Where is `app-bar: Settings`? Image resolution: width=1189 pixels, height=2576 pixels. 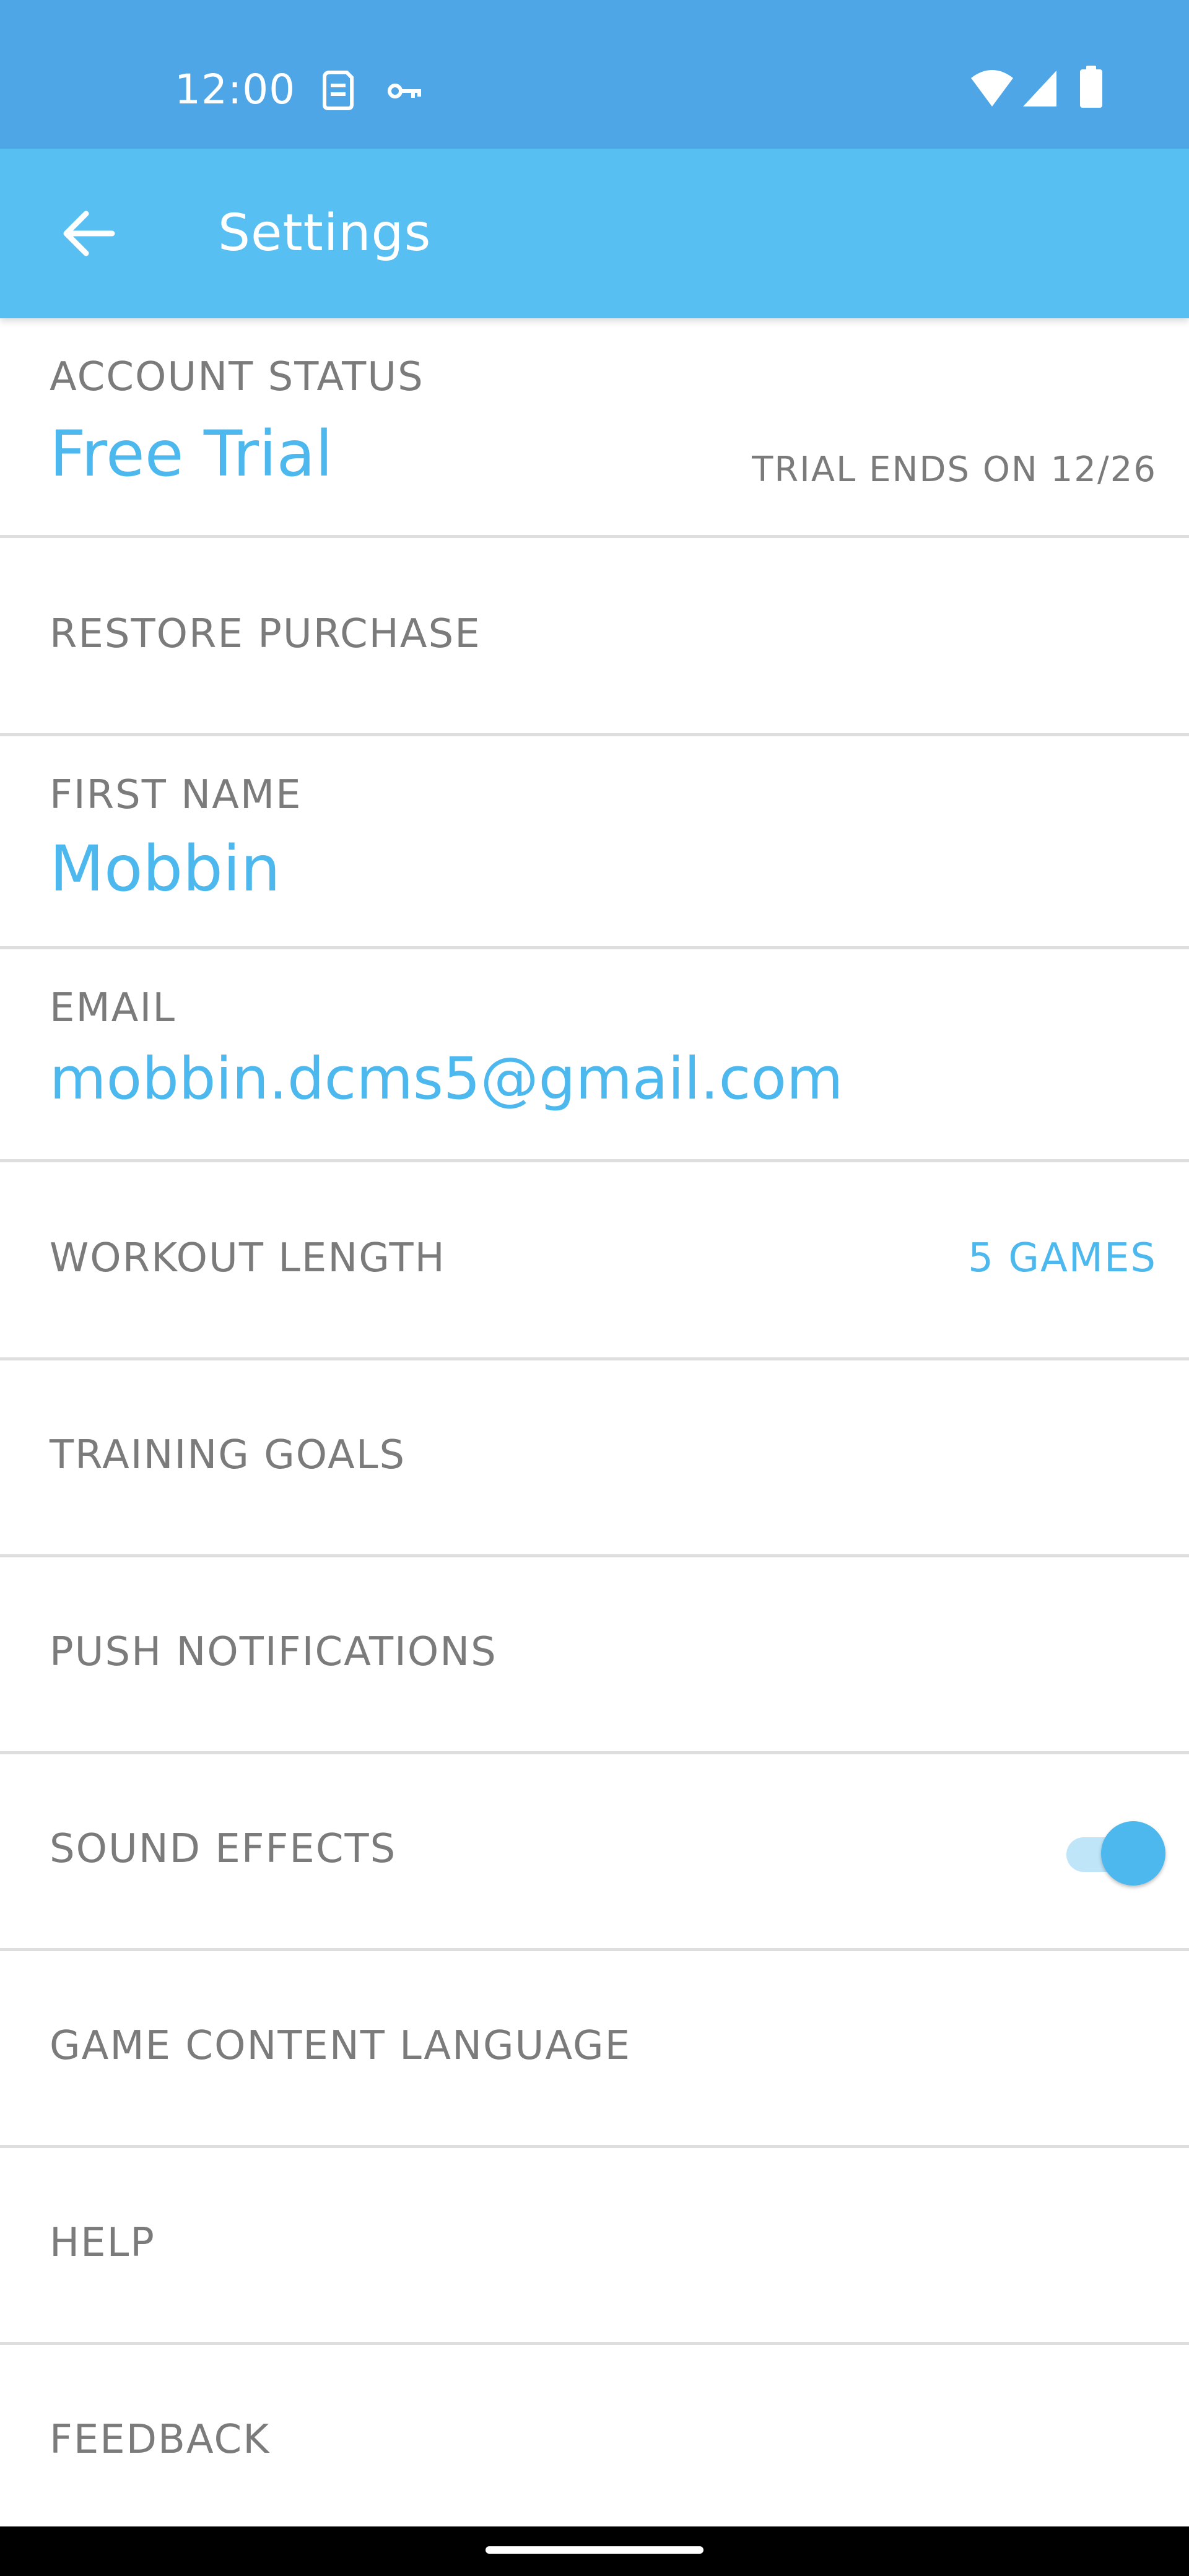
app-bar: Settings is located at coordinates (594, 233).